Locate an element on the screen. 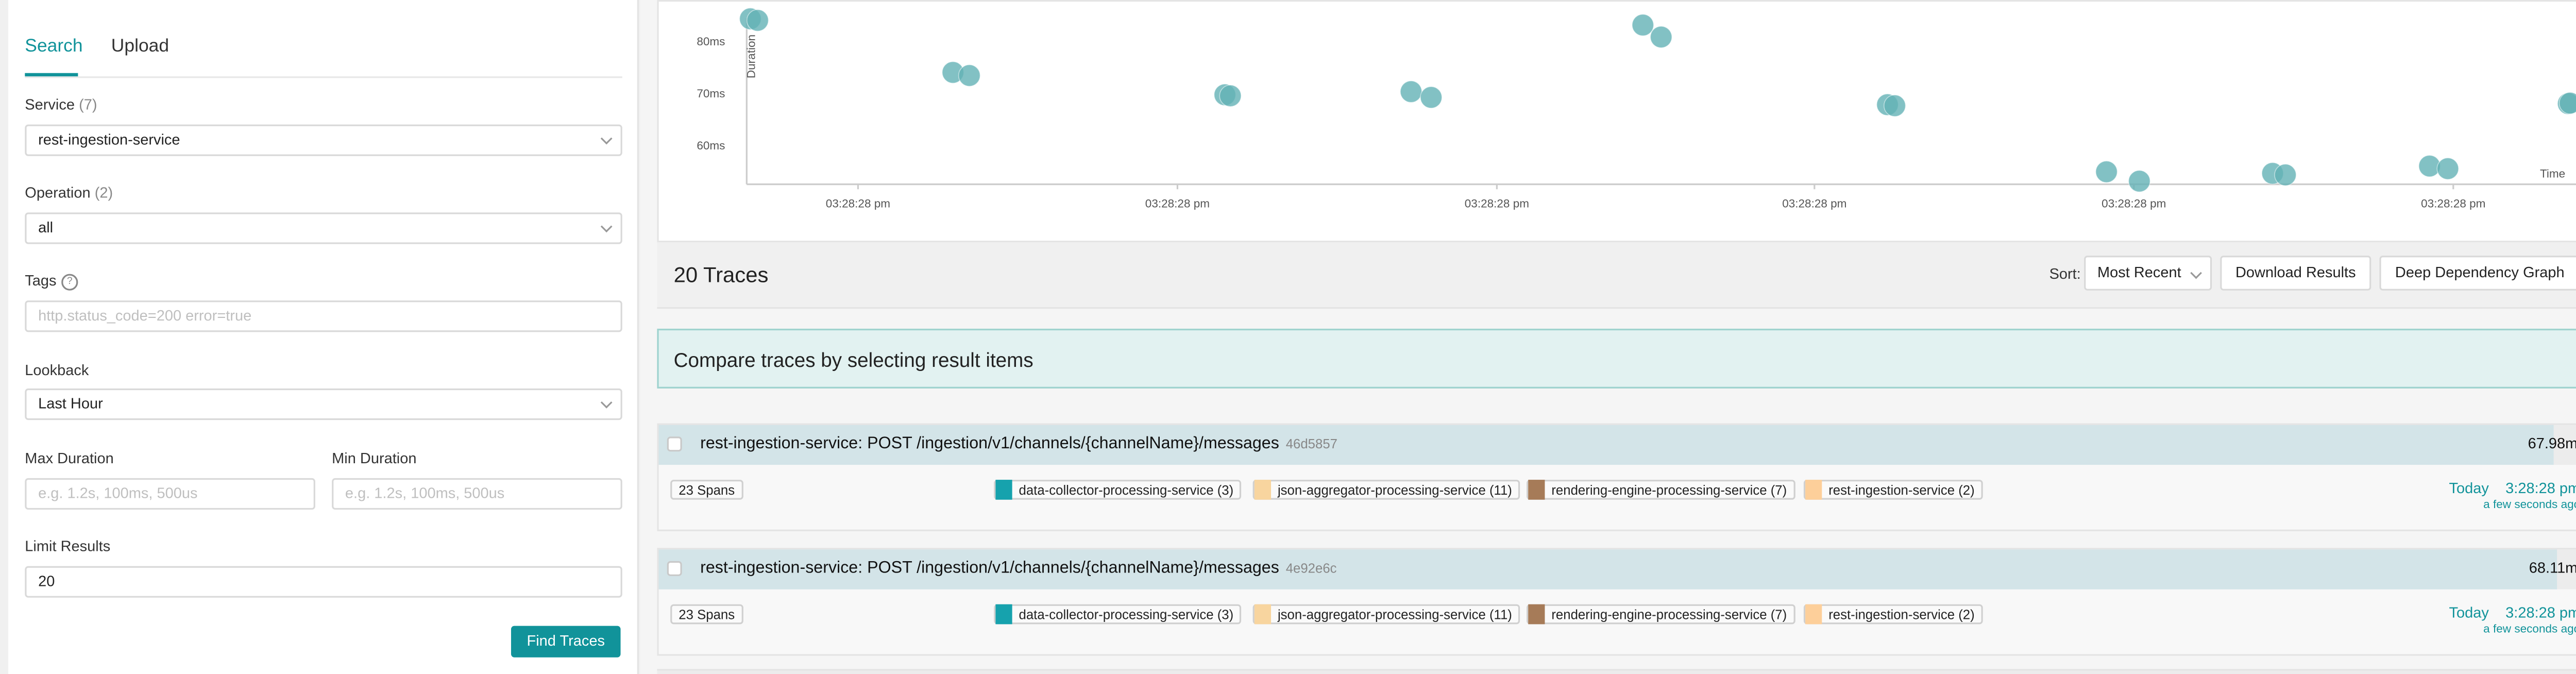 The width and height of the screenshot is (2576, 674). min-duration-placeholder: e.g. 1.2s, 100ms, 500us is located at coordinates (425, 492).